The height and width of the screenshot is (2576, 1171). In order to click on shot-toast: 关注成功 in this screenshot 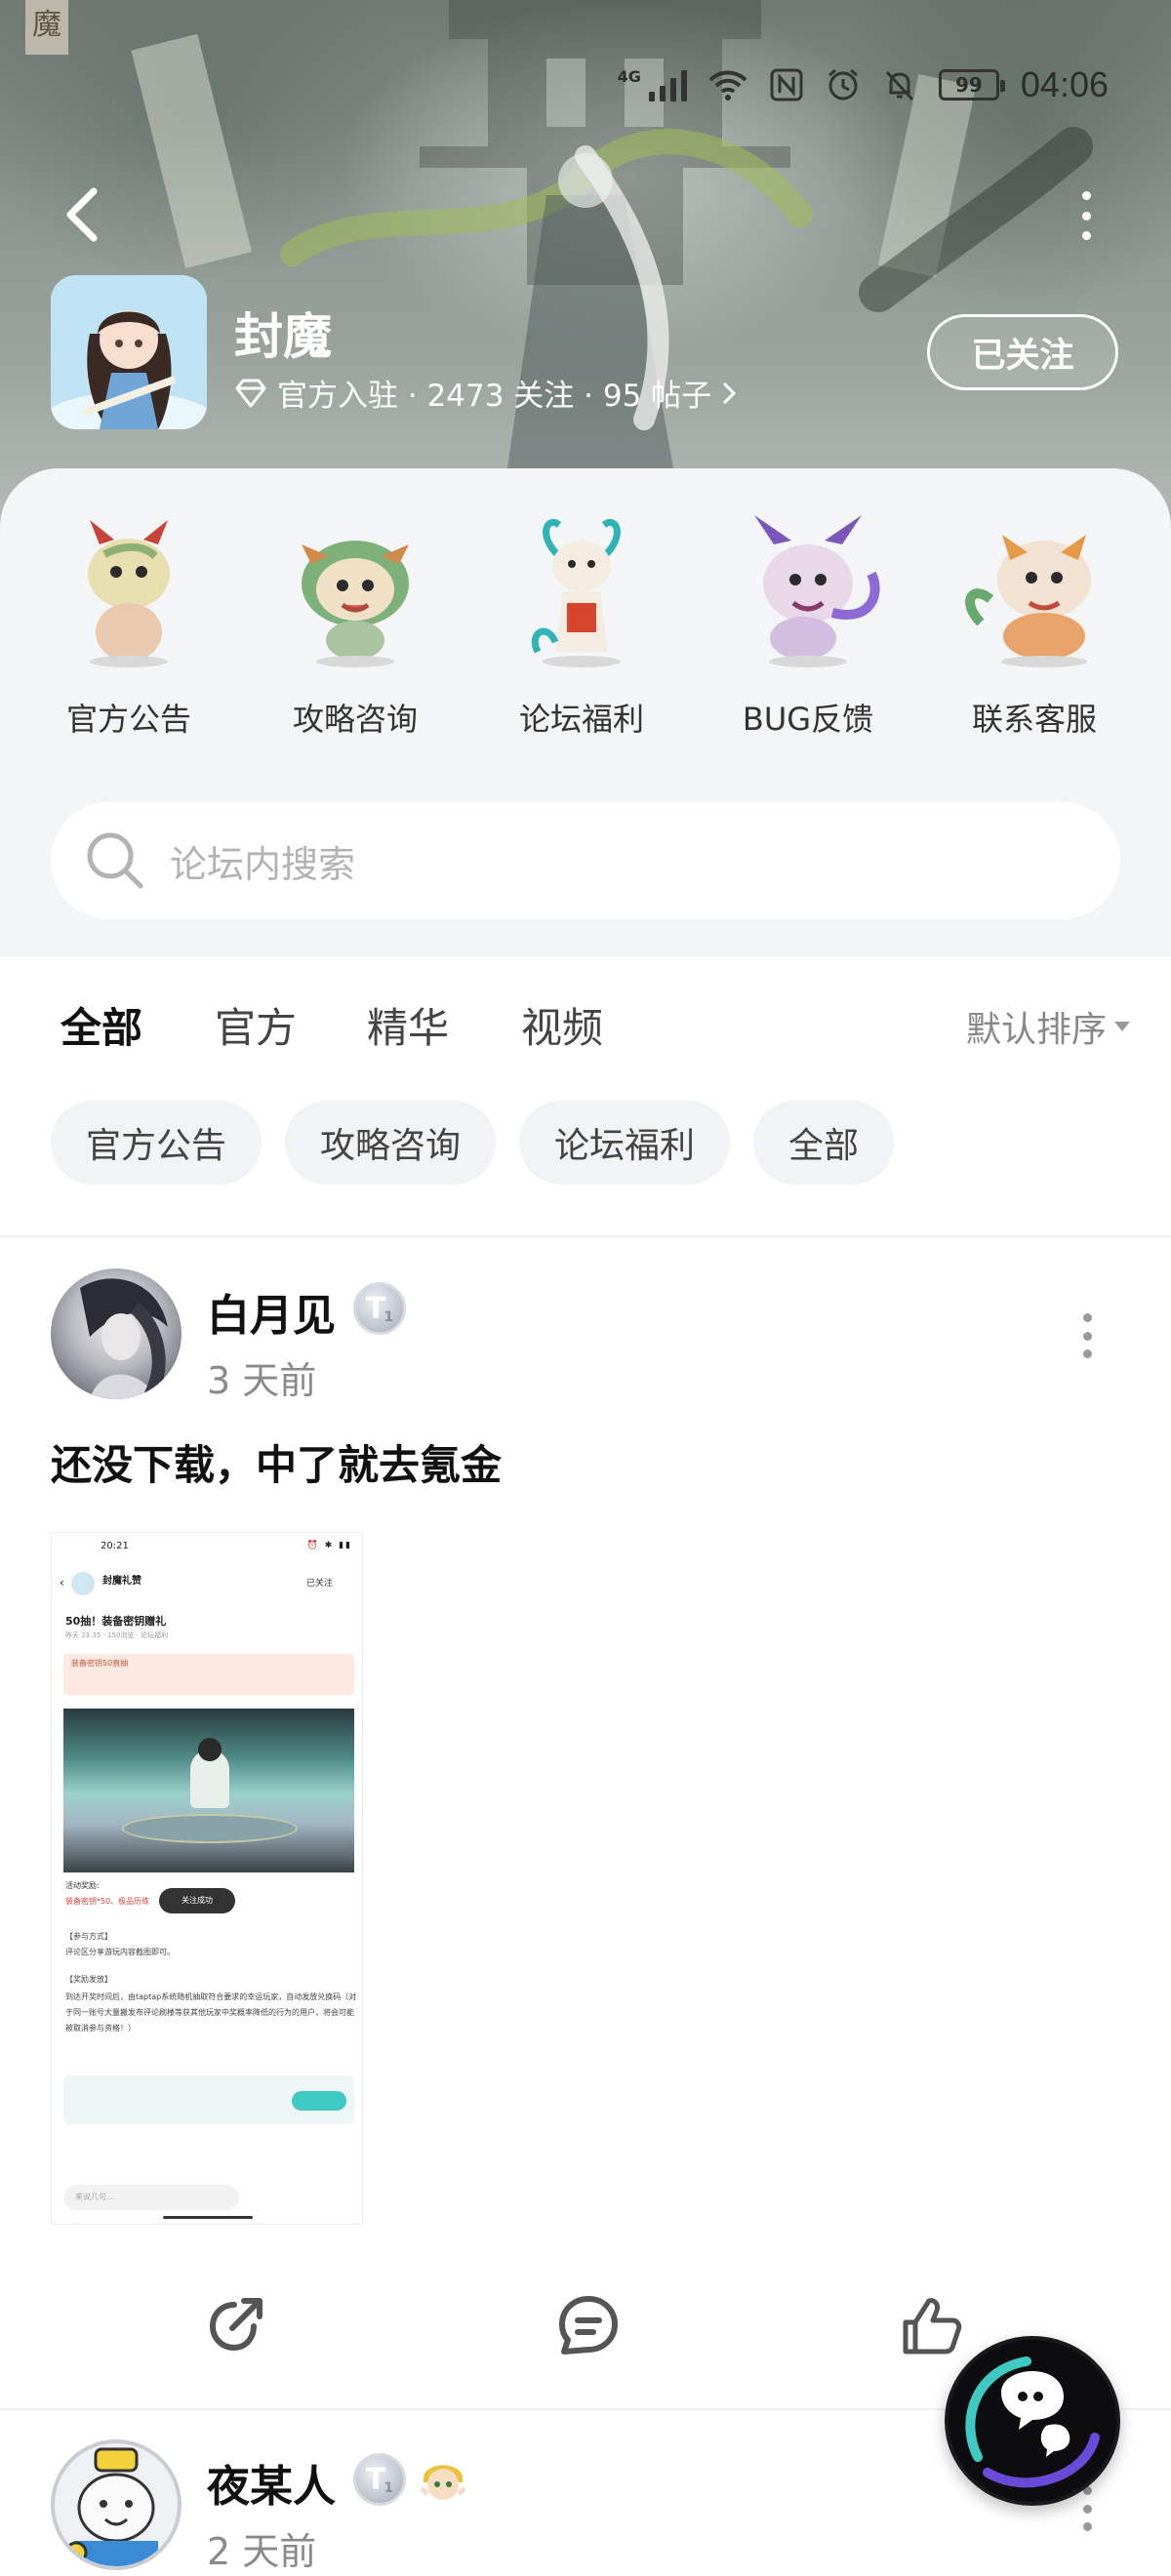, I will do `click(197, 1900)`.